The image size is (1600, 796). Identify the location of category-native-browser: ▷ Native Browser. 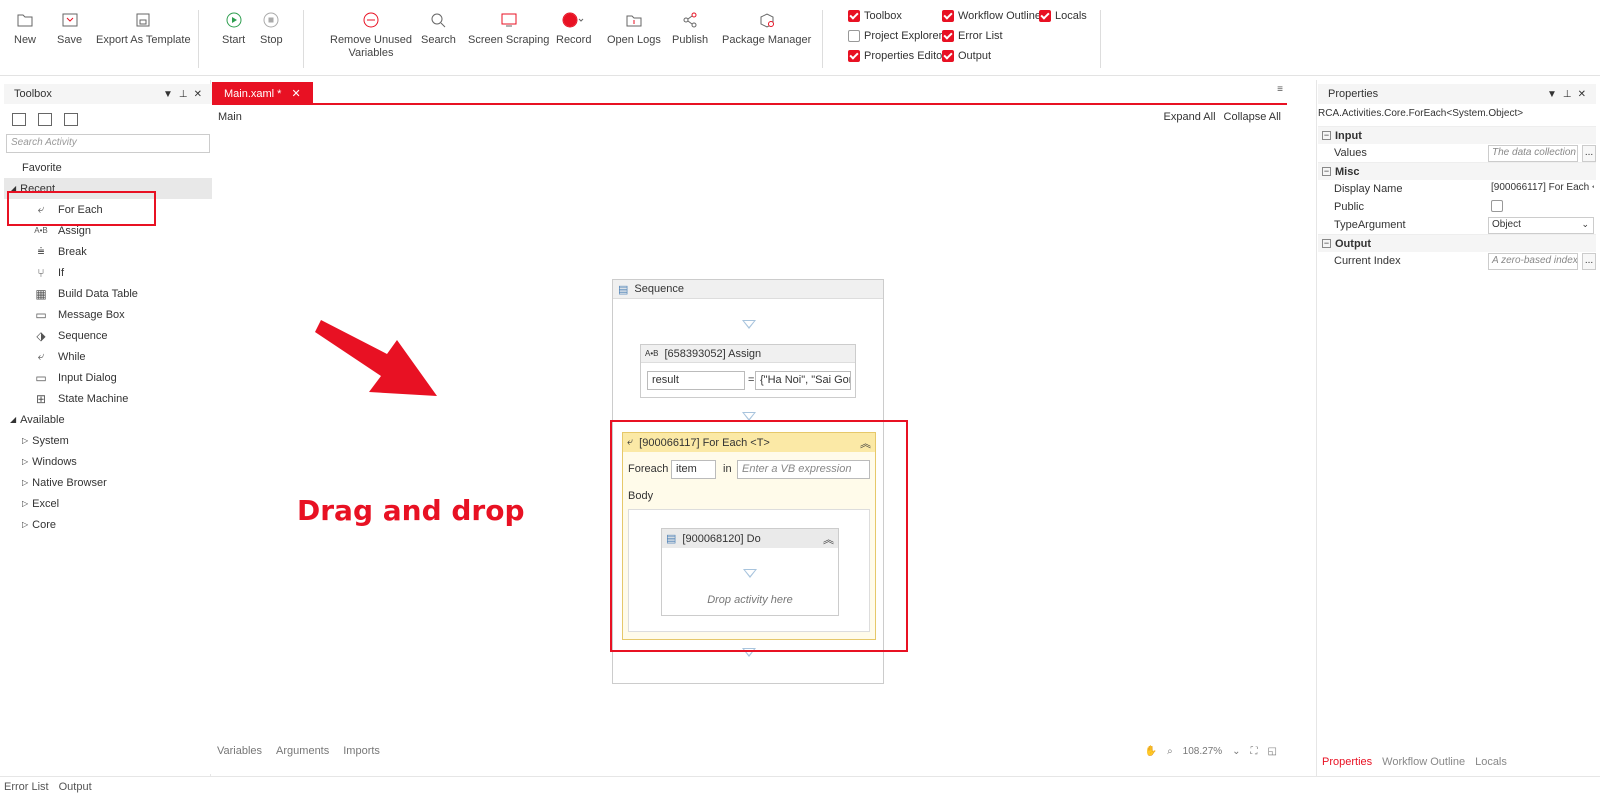
(108, 482).